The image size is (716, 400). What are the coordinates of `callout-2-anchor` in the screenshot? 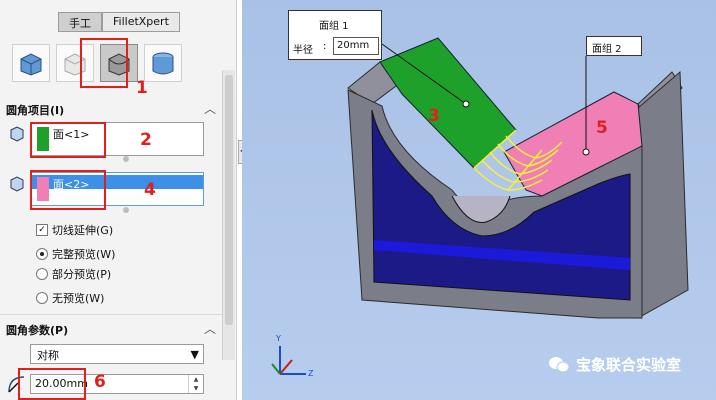 It's located at (586, 152).